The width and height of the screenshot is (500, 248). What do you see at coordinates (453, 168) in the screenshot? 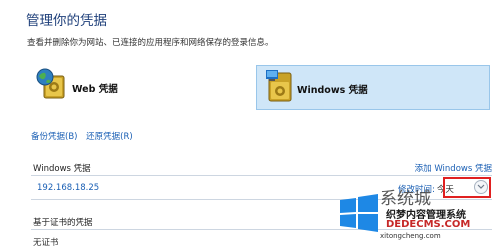
I see `add-windows-credential-link: 添加 Windows 凭据` at bounding box center [453, 168].